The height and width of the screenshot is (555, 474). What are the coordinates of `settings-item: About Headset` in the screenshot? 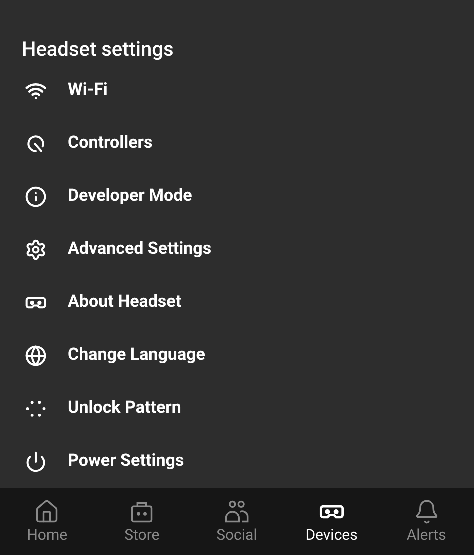 It's located at (237, 302).